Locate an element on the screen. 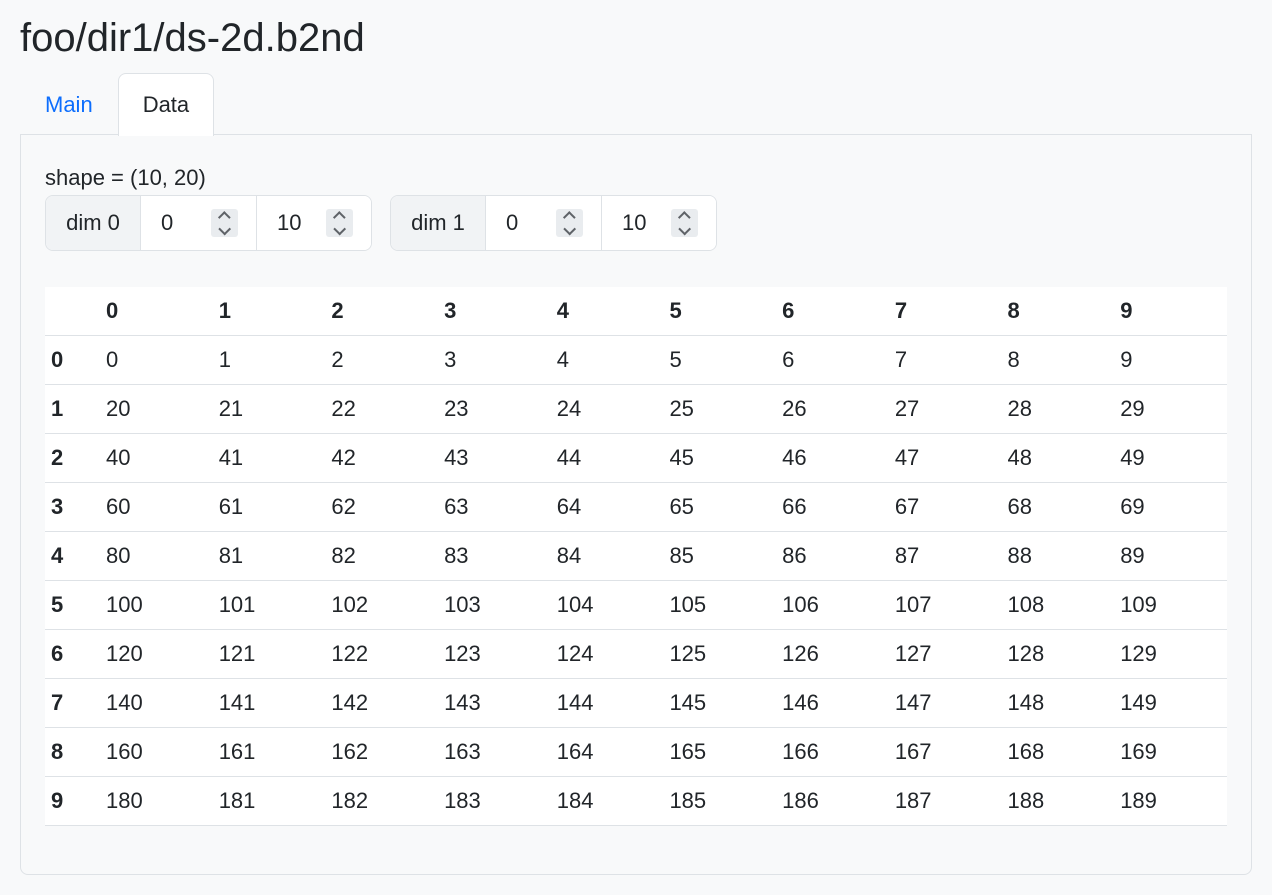  table-cell: 45 is located at coordinates (720, 458).